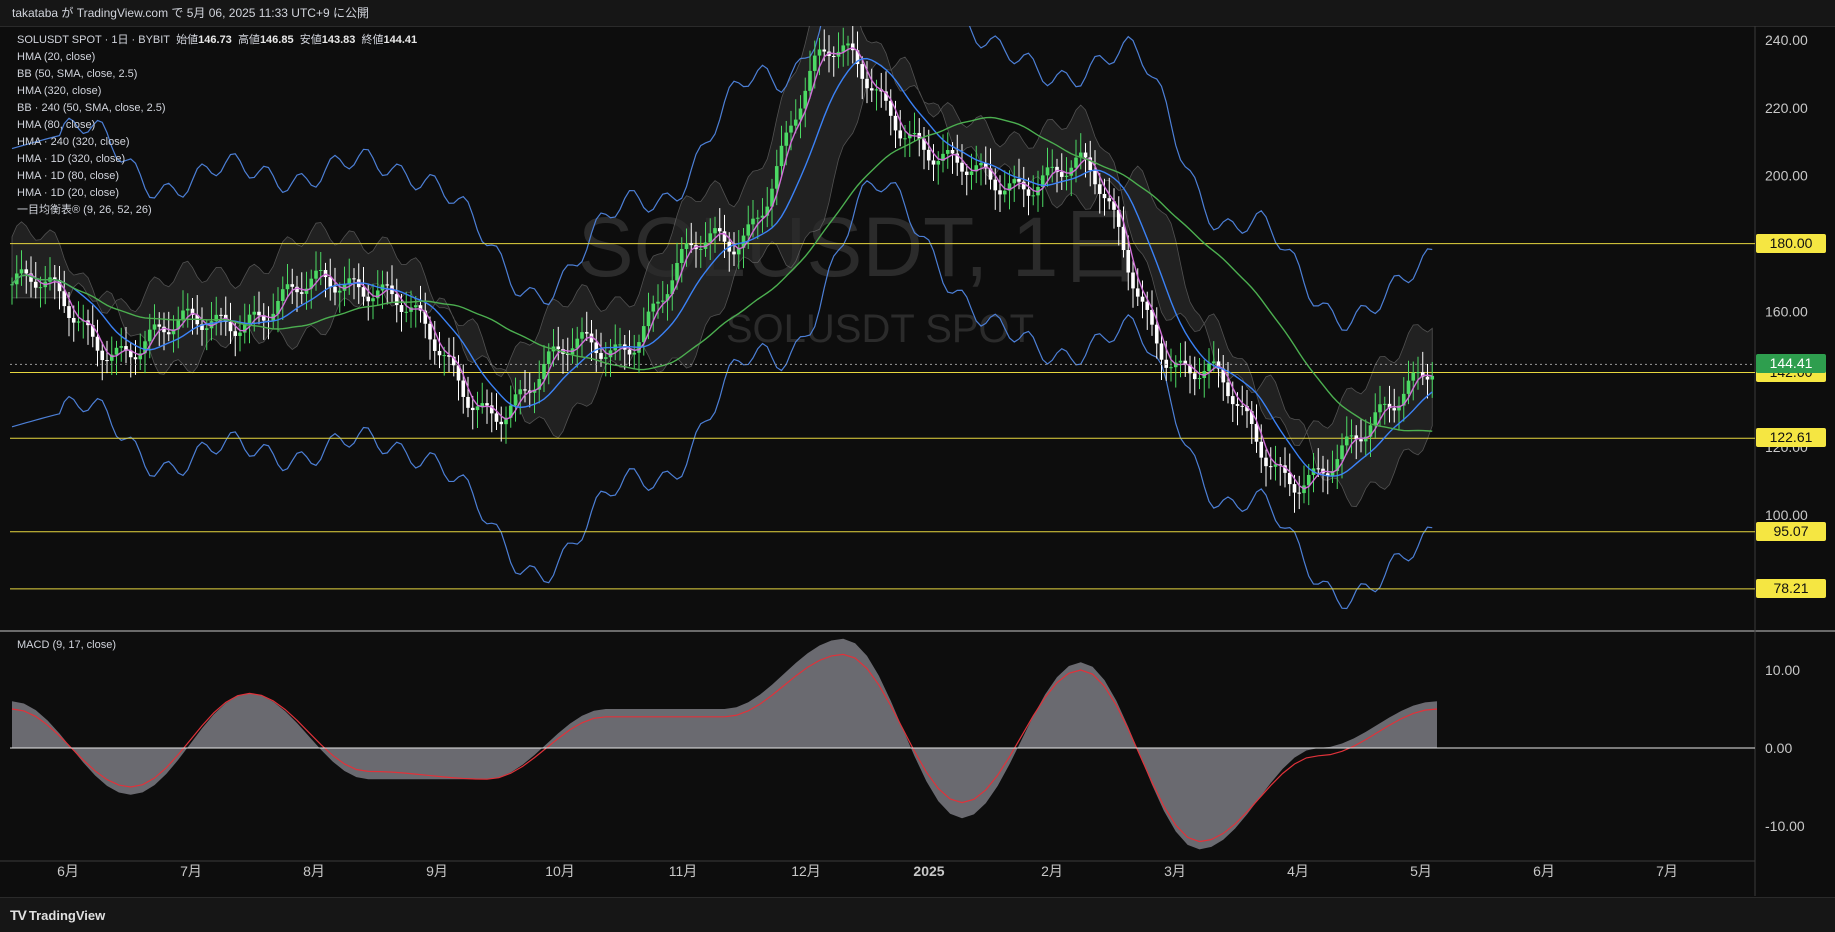 Image resolution: width=1835 pixels, height=932 pixels. What do you see at coordinates (217, 74) in the screenshot?
I see `indicator-label: BB (50, SMA, close, 2.5)` at bounding box center [217, 74].